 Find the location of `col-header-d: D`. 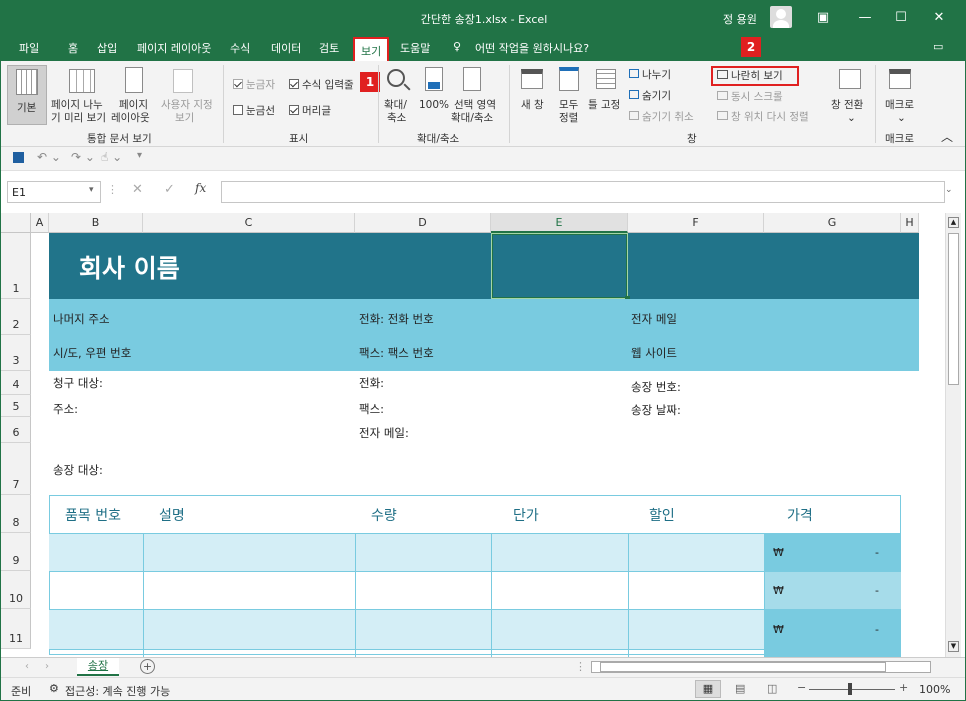

col-header-d: D is located at coordinates (423, 223).